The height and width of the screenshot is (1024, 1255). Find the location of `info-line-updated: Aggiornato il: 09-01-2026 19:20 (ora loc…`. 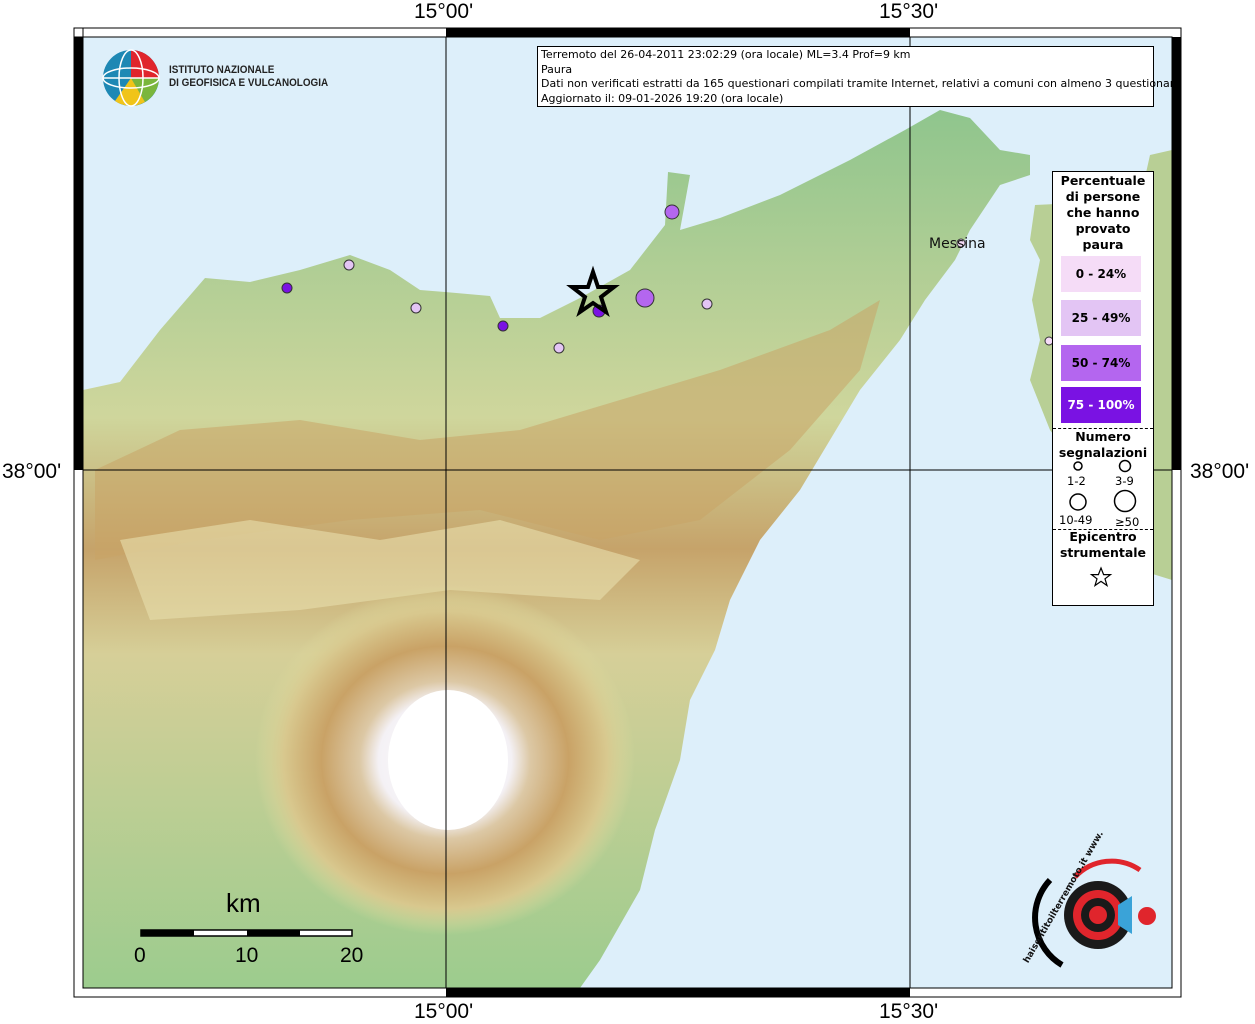

info-line-updated: Aggiornato il: 09-01-2026 19:20 (ora loc… is located at coordinates (662, 98).